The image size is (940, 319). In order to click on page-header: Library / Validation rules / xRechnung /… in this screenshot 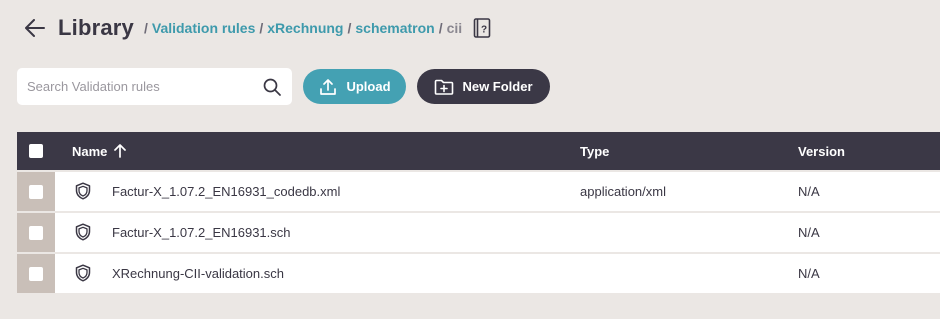, I will do `click(257, 28)`.